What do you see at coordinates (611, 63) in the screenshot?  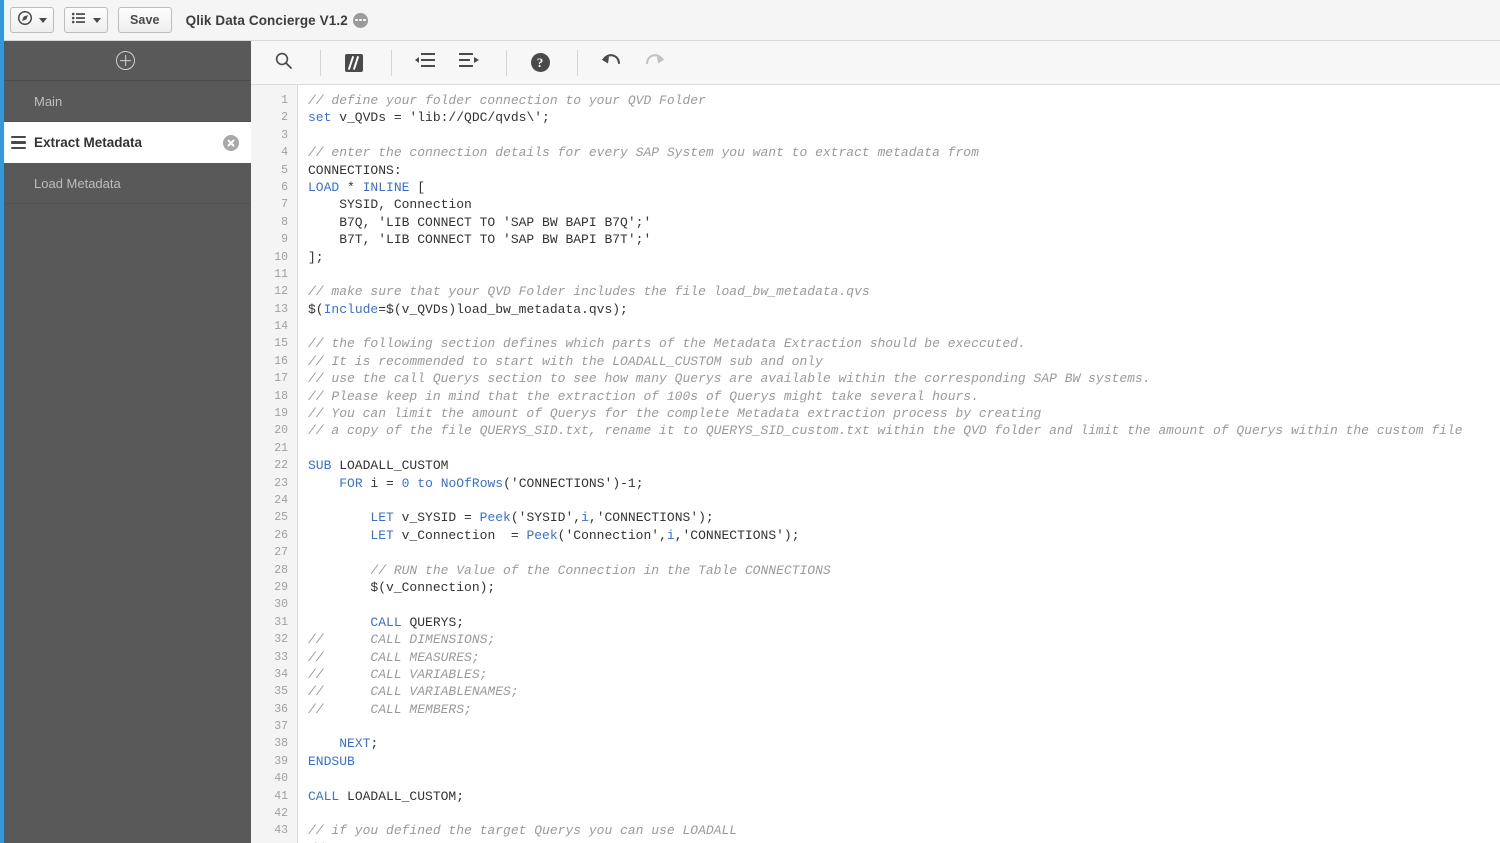 I see `undo-button` at bounding box center [611, 63].